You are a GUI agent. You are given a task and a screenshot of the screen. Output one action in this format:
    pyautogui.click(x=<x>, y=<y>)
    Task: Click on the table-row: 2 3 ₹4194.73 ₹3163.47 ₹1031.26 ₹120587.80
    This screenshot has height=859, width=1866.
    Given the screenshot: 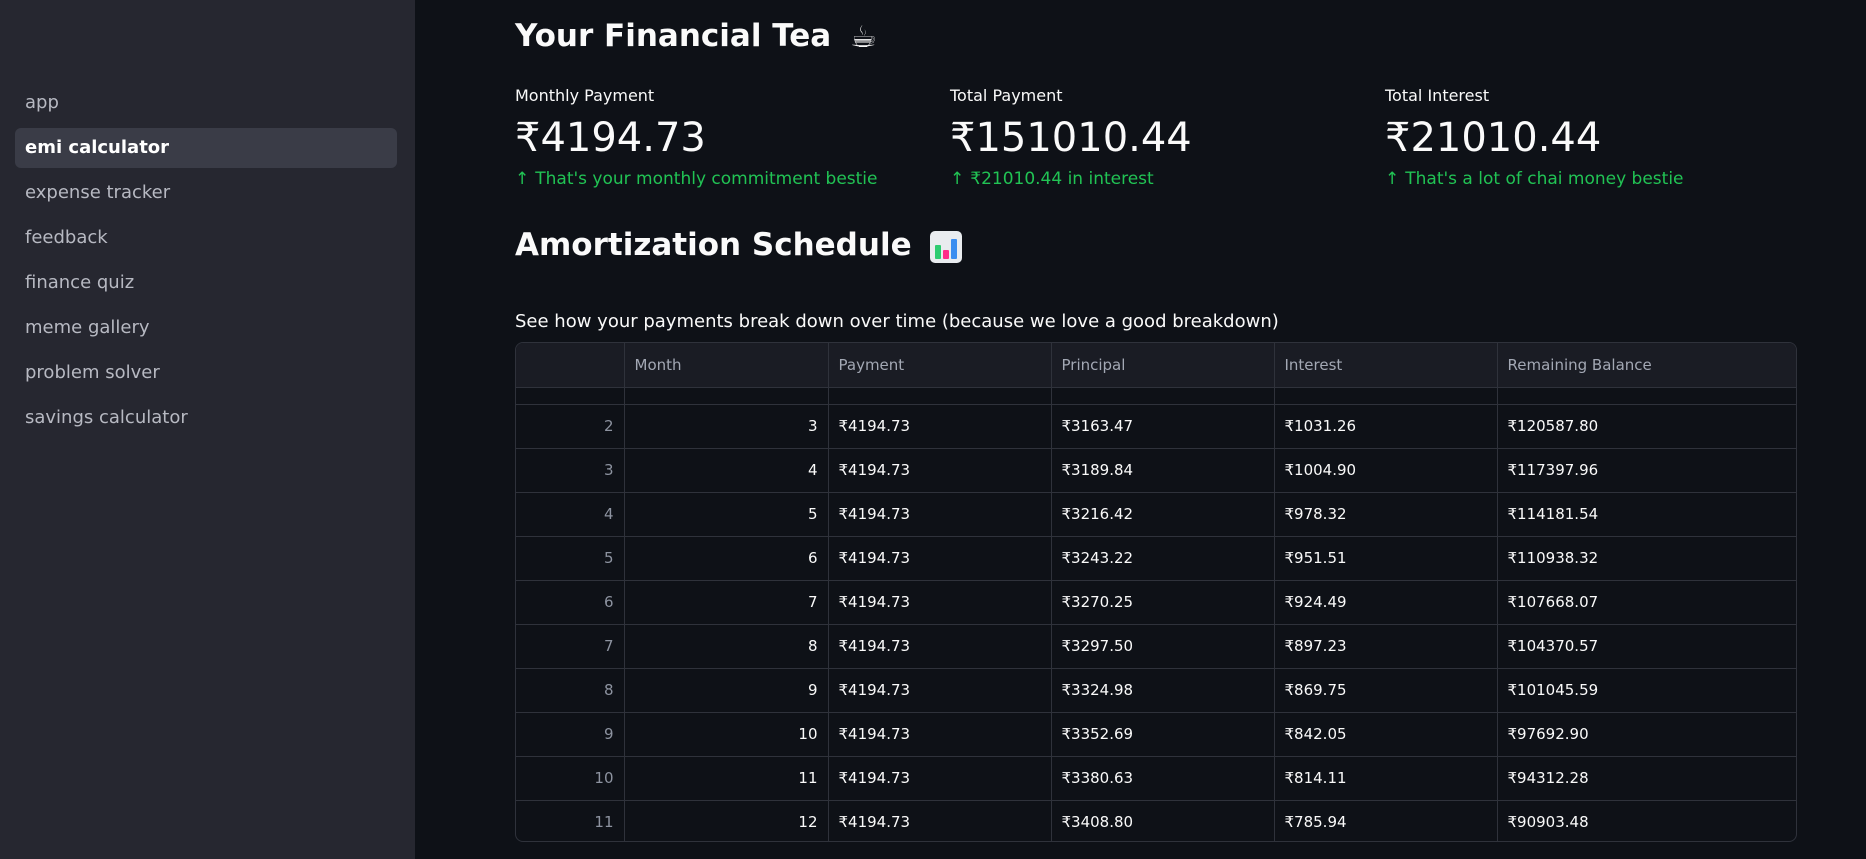 What is the action you would take?
    pyautogui.click(x=1156, y=426)
    